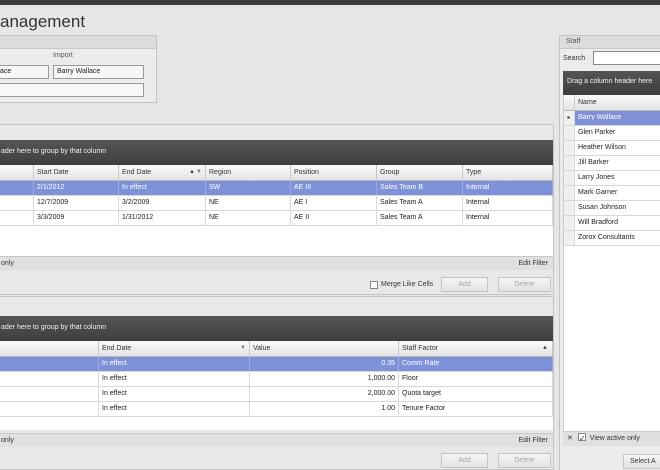 This screenshot has width=660, height=470. Describe the element at coordinates (581, 438) in the screenshot. I see `view-active-only-checkbox` at that location.